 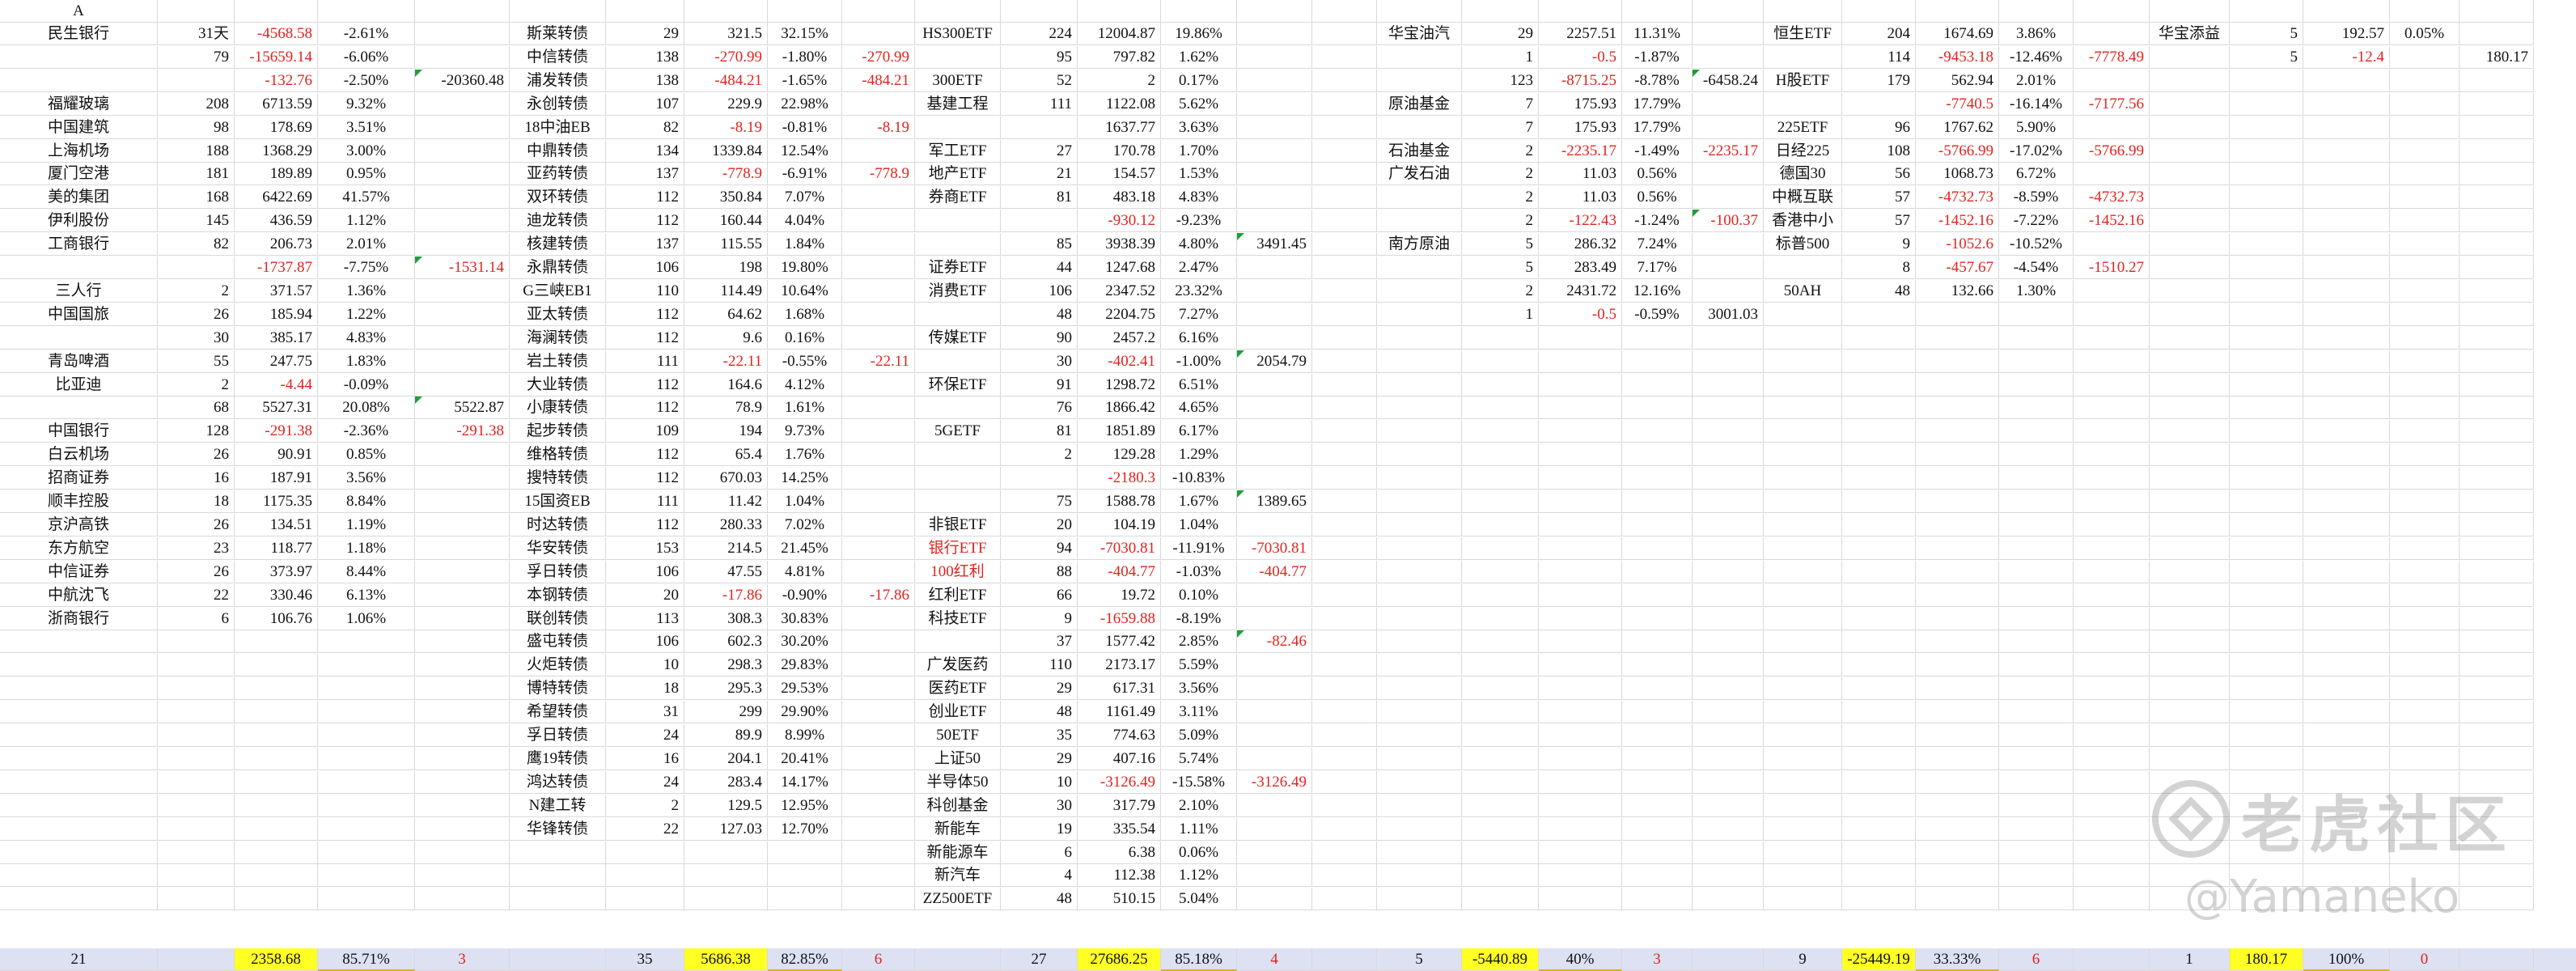 I want to click on table-cell: 4.83%, so click(x=1199, y=198).